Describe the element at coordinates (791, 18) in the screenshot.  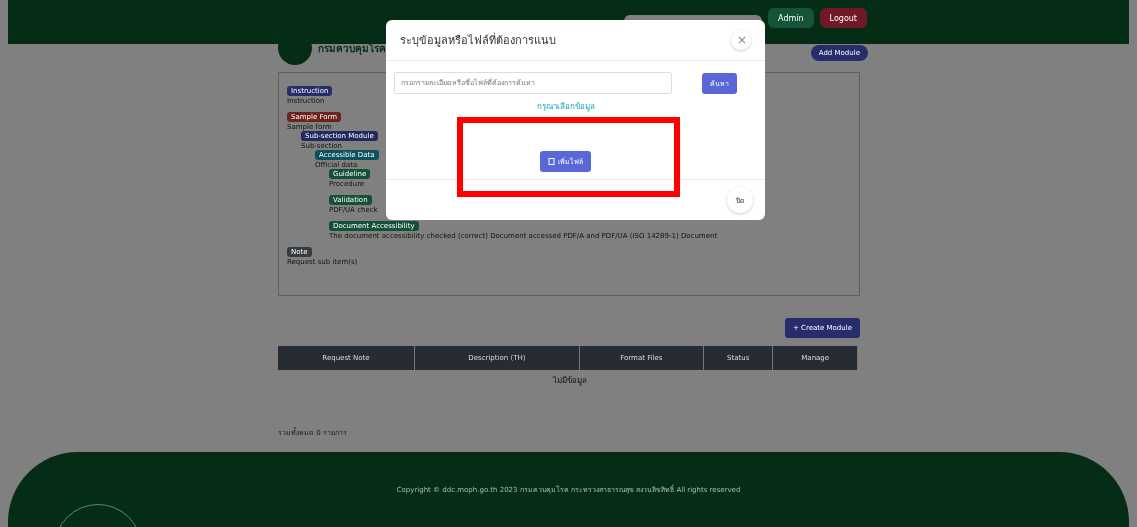
I see `header-button: Admin` at that location.